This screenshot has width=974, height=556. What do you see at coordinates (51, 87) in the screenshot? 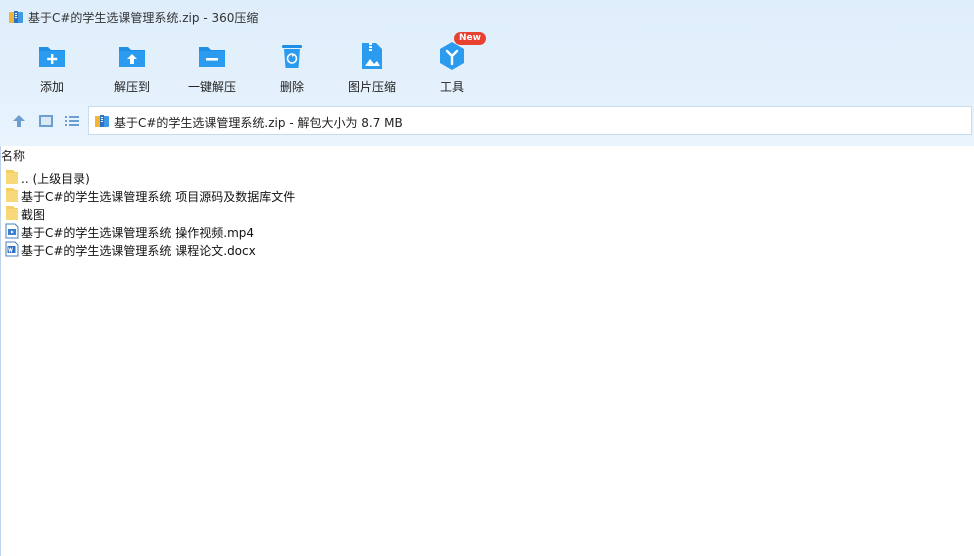
I see `add-label: 添加` at bounding box center [51, 87].